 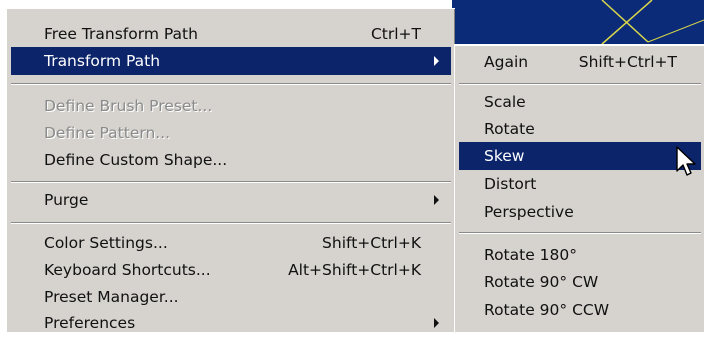 What do you see at coordinates (580, 212) in the screenshot?
I see `submenu-item-perspective: Perspective` at bounding box center [580, 212].